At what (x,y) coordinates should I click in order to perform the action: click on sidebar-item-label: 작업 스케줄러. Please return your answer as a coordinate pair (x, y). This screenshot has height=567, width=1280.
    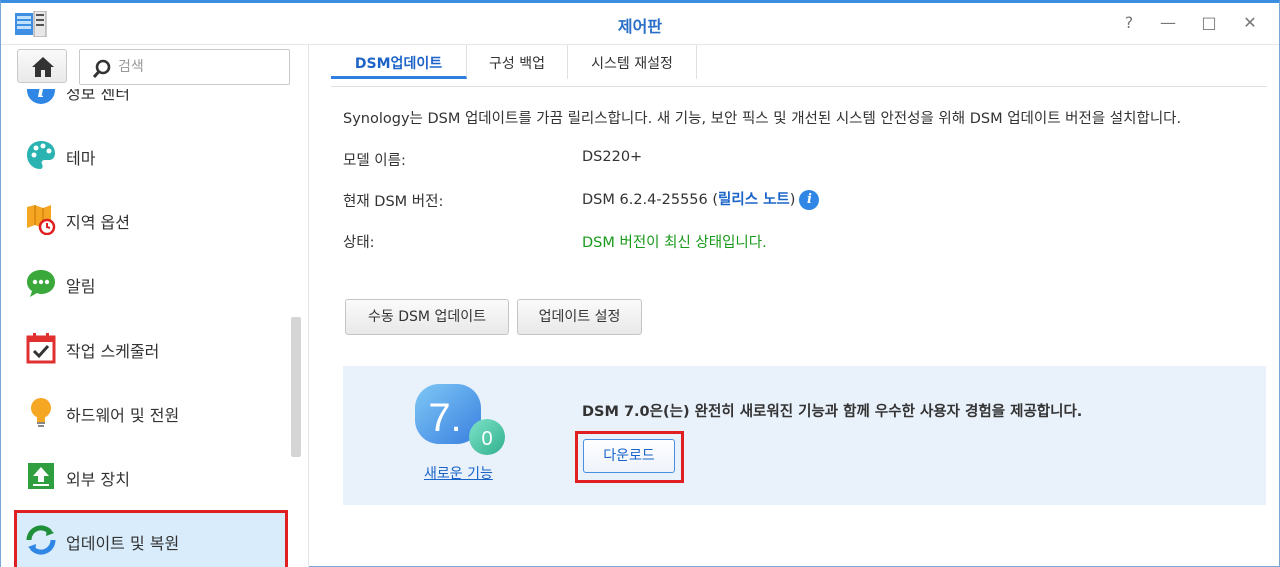
    Looking at the image, I should click on (113, 351).